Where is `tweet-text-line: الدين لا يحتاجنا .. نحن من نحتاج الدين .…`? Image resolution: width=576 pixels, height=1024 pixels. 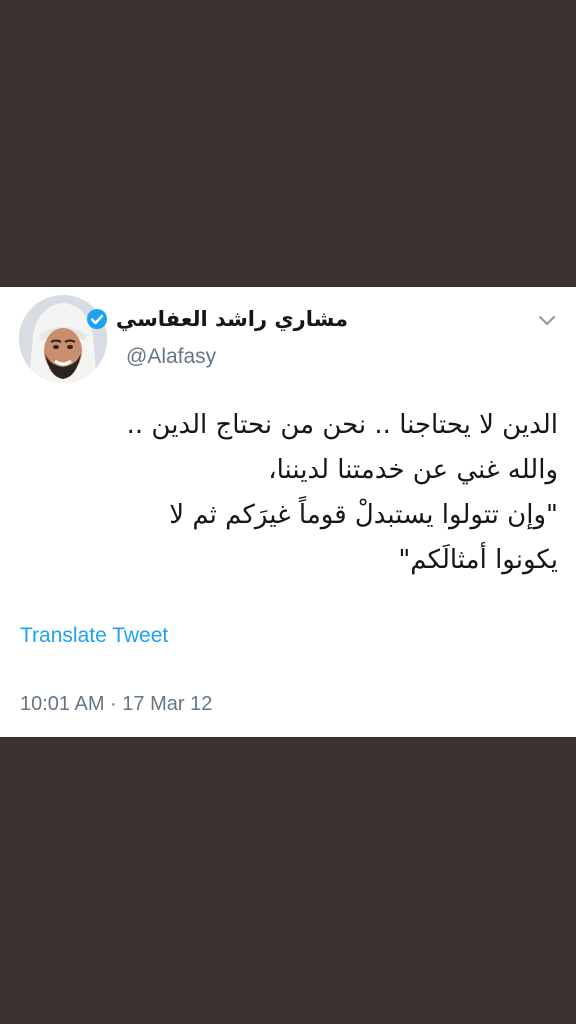
tweet-text-line: الدين لا يحتاجنا .. نحن من نحتاج الدين .… is located at coordinates (342, 425).